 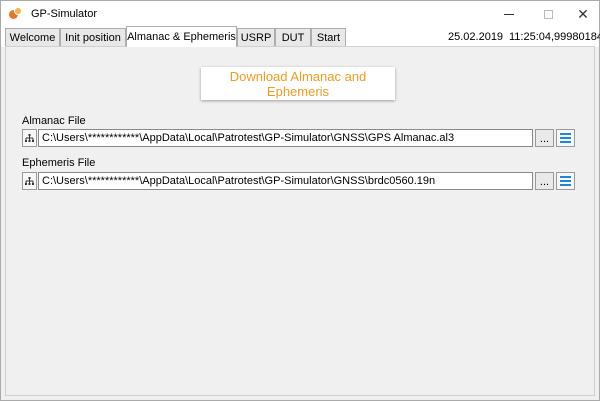 I want to click on close-button: ✕, so click(x=583, y=14).